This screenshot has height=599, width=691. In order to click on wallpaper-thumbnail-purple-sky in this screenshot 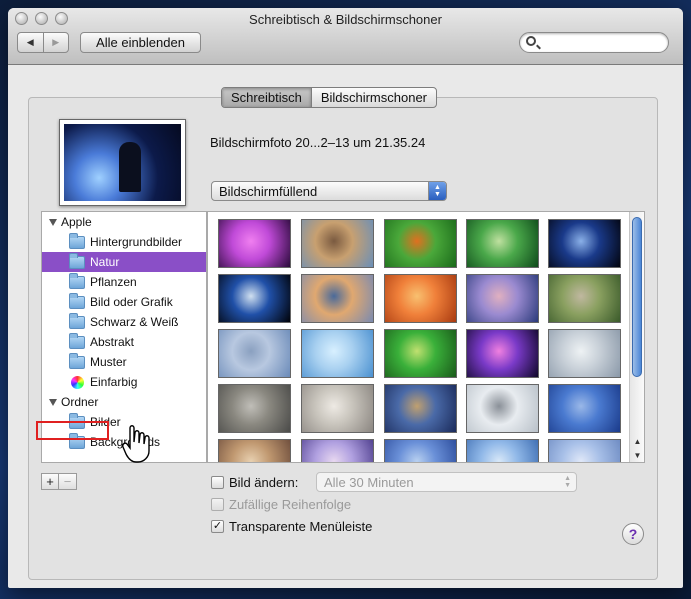, I will do `click(337, 450)`.